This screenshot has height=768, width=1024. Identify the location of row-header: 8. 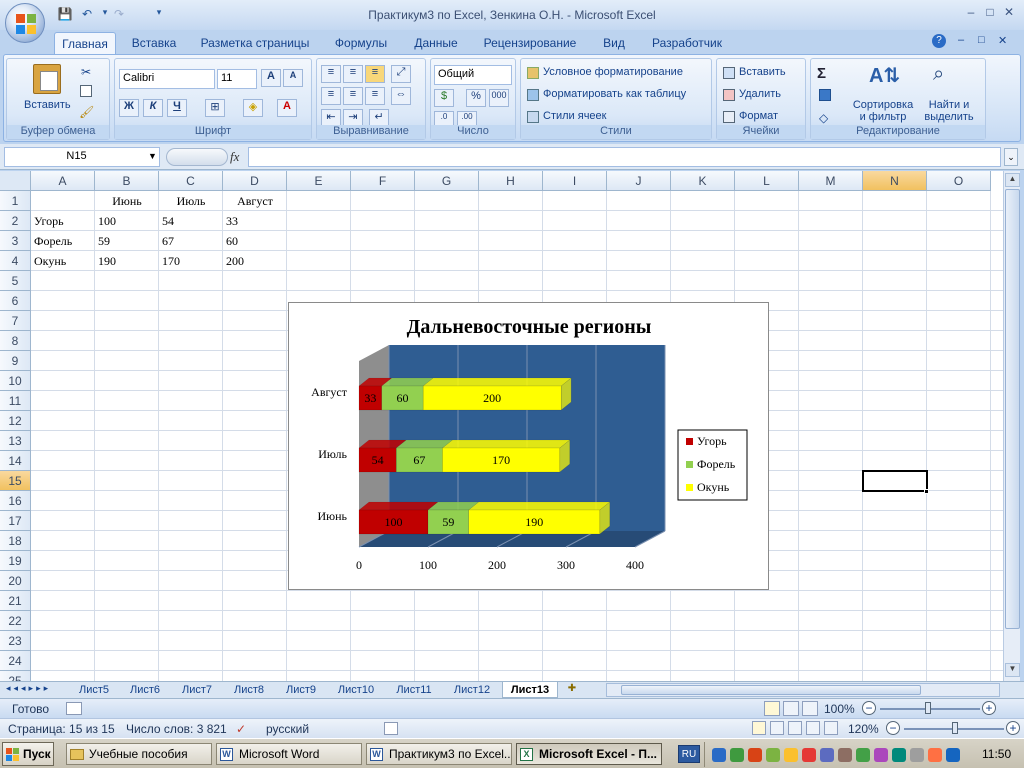
(15, 341).